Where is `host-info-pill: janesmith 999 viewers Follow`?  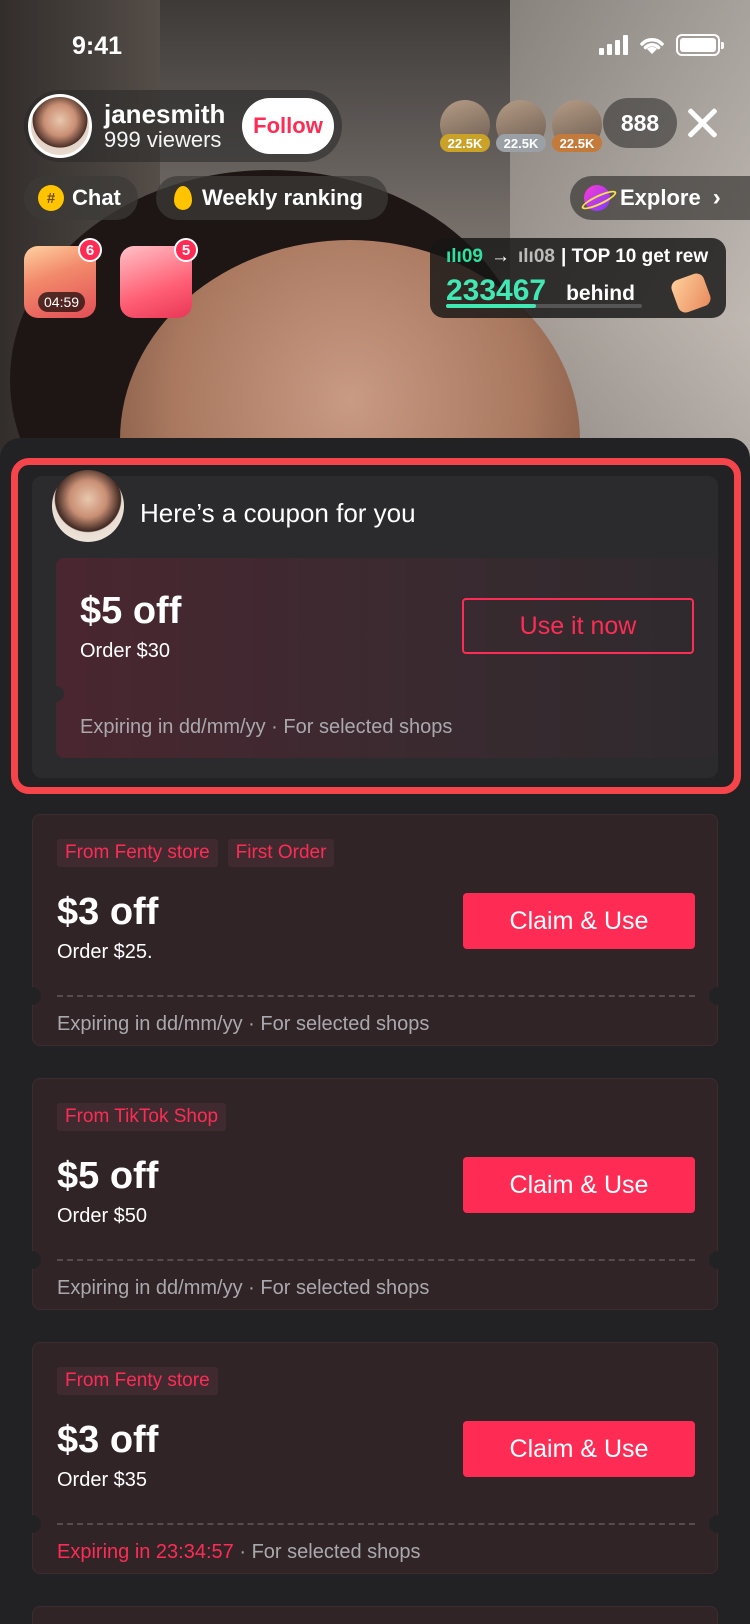 host-info-pill: janesmith 999 viewers Follow is located at coordinates (183, 126).